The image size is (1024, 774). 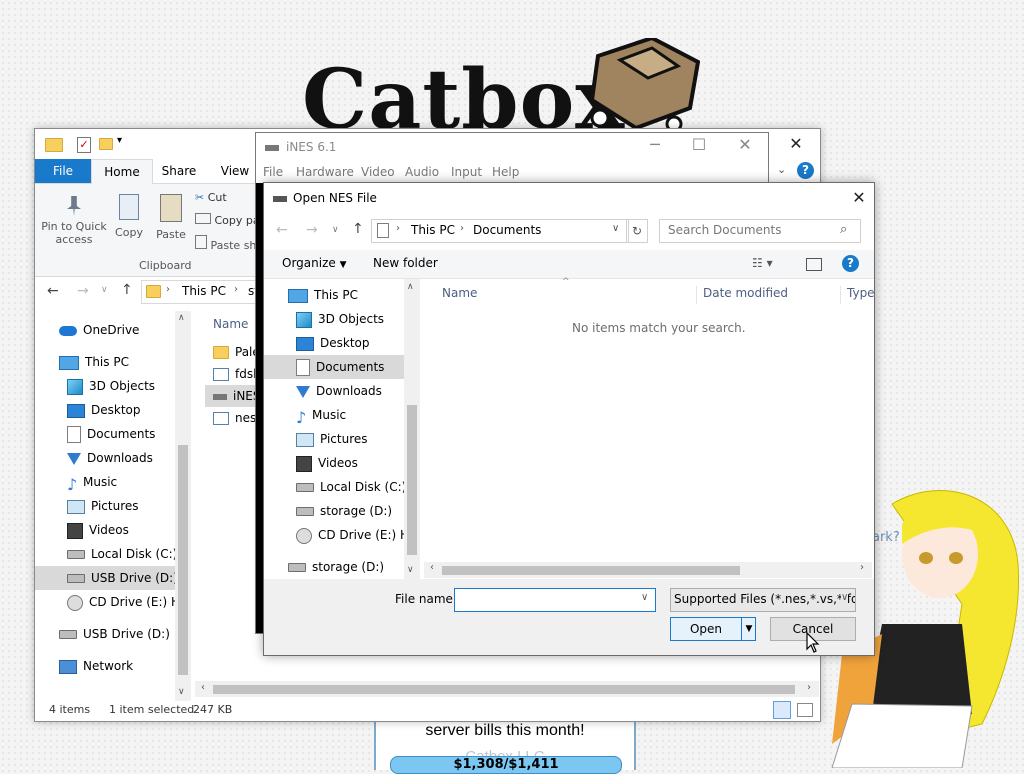 I want to click on paste-shortcut-button: Paste sh, so click(x=225, y=243).